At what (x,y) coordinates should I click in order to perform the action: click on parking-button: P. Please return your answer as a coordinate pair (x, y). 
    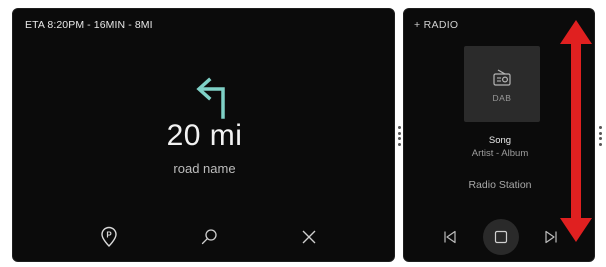
    Looking at the image, I should click on (109, 237).